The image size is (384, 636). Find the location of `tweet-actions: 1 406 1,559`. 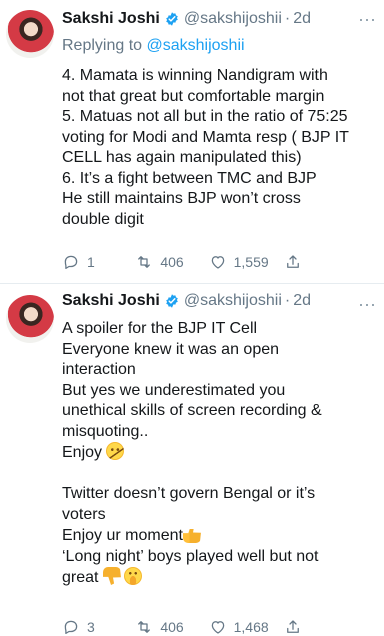

tweet-actions: 1 406 1,559 is located at coordinates (202, 262).